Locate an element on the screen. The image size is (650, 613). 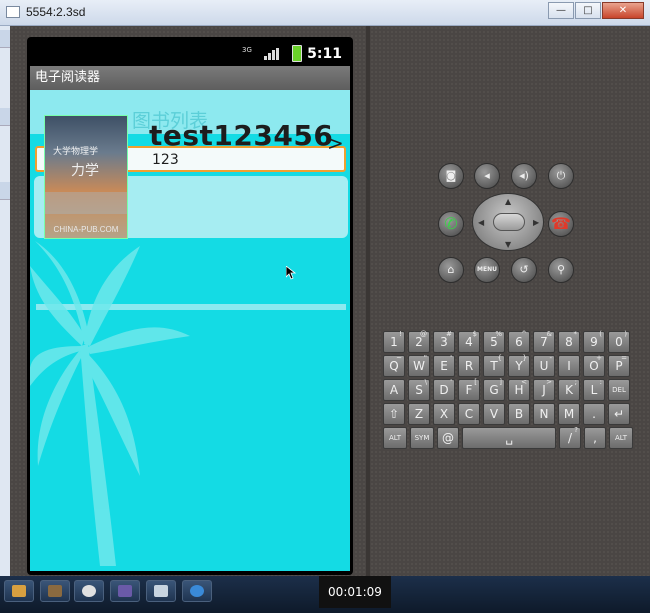
dpad-center-button is located at coordinates (509, 222).